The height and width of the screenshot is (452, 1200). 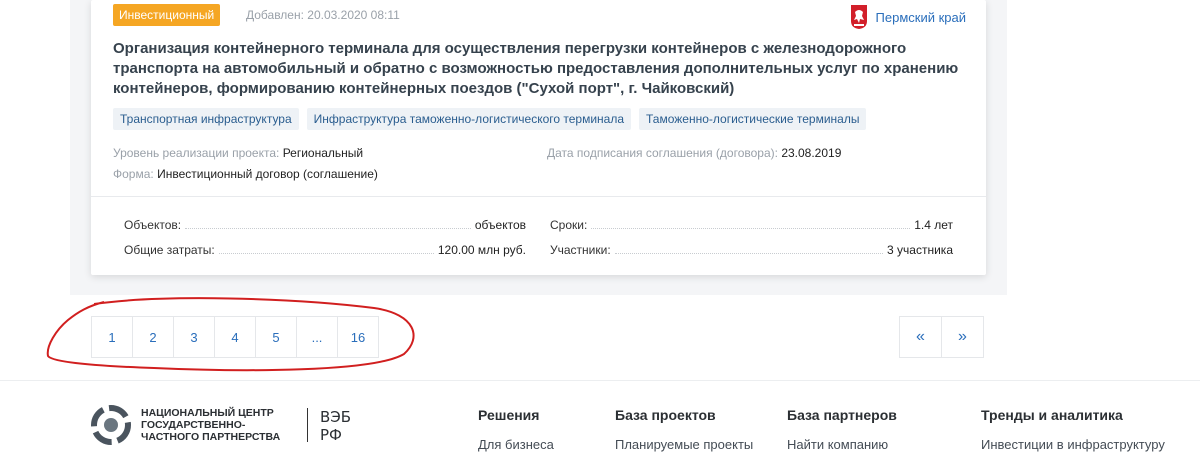 What do you see at coordinates (516, 444) in the screenshot?
I see `footer-link: Для бизнеса` at bounding box center [516, 444].